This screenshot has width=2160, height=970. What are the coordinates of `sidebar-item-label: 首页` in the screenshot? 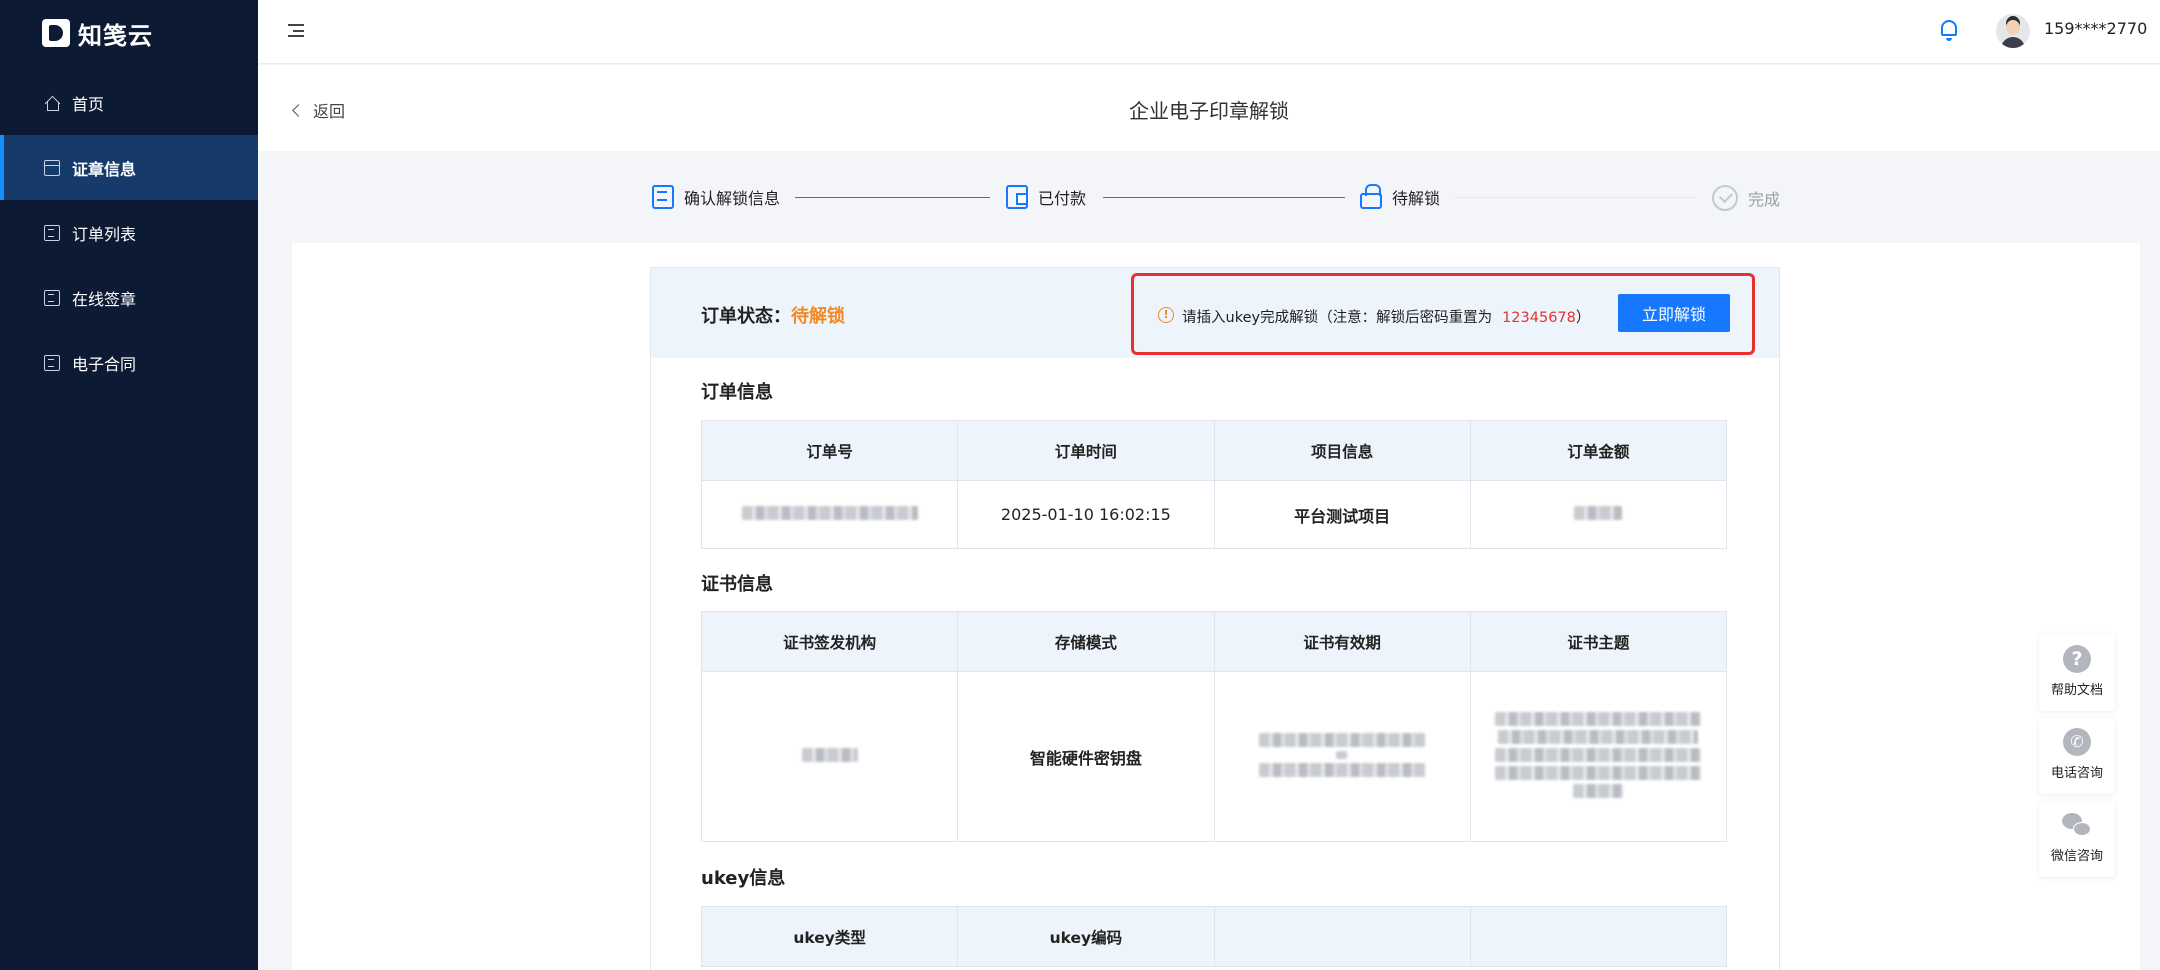 It's located at (88, 104).